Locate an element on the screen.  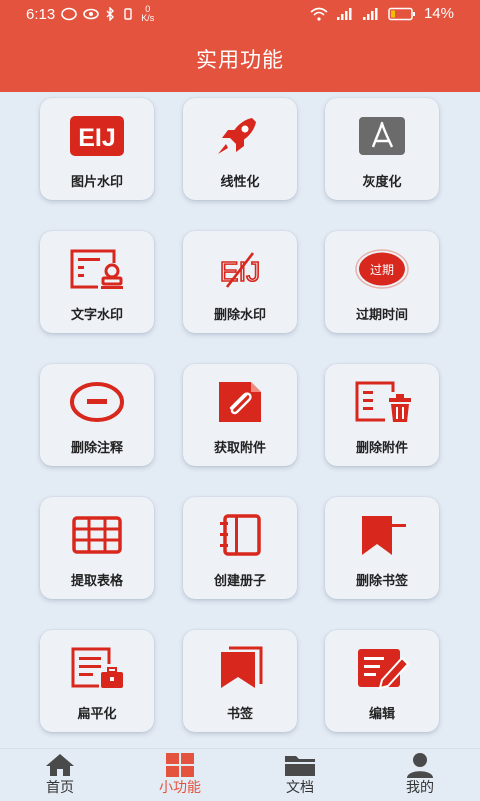
delete-attachment-icon is located at coordinates (382, 402).